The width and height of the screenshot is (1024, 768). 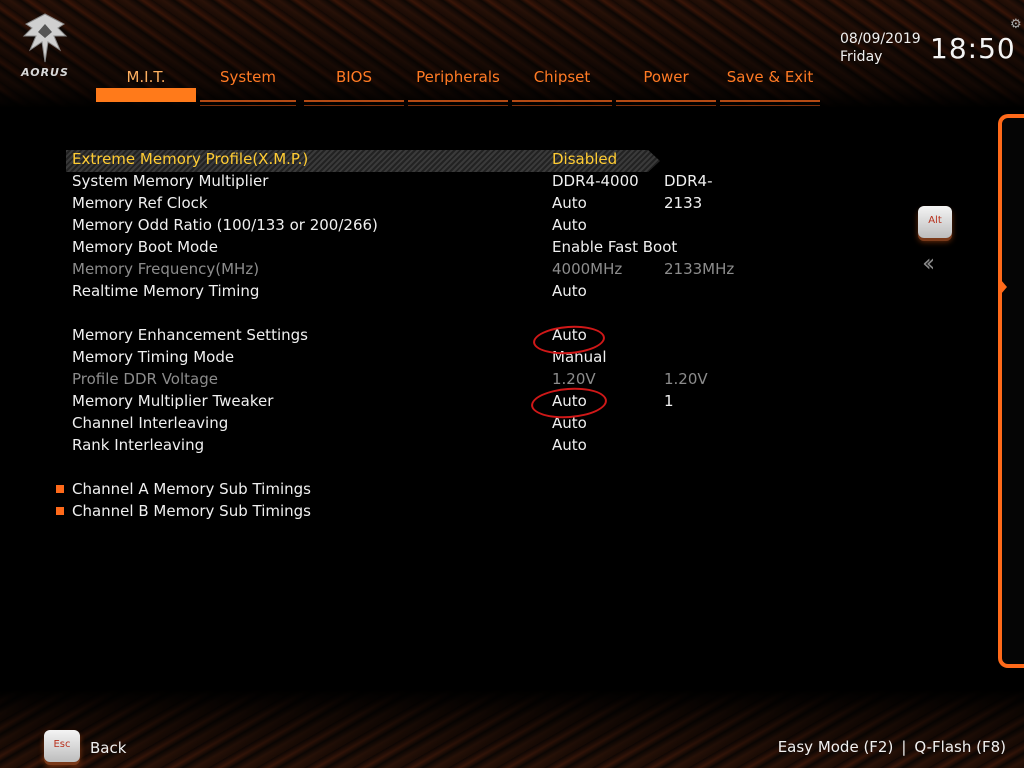 What do you see at coordinates (108, 748) in the screenshot?
I see `back-label: Back` at bounding box center [108, 748].